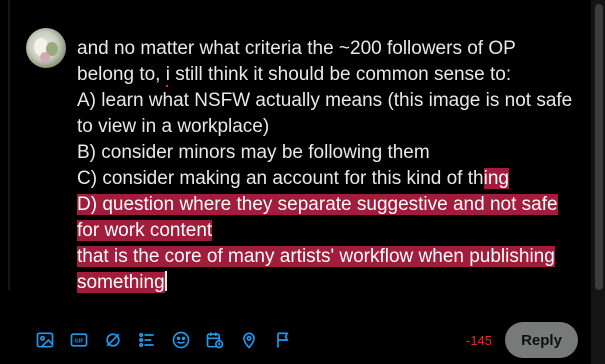 The width and height of the screenshot is (605, 364). I want to click on misspelled-word: i, so click(167, 74).